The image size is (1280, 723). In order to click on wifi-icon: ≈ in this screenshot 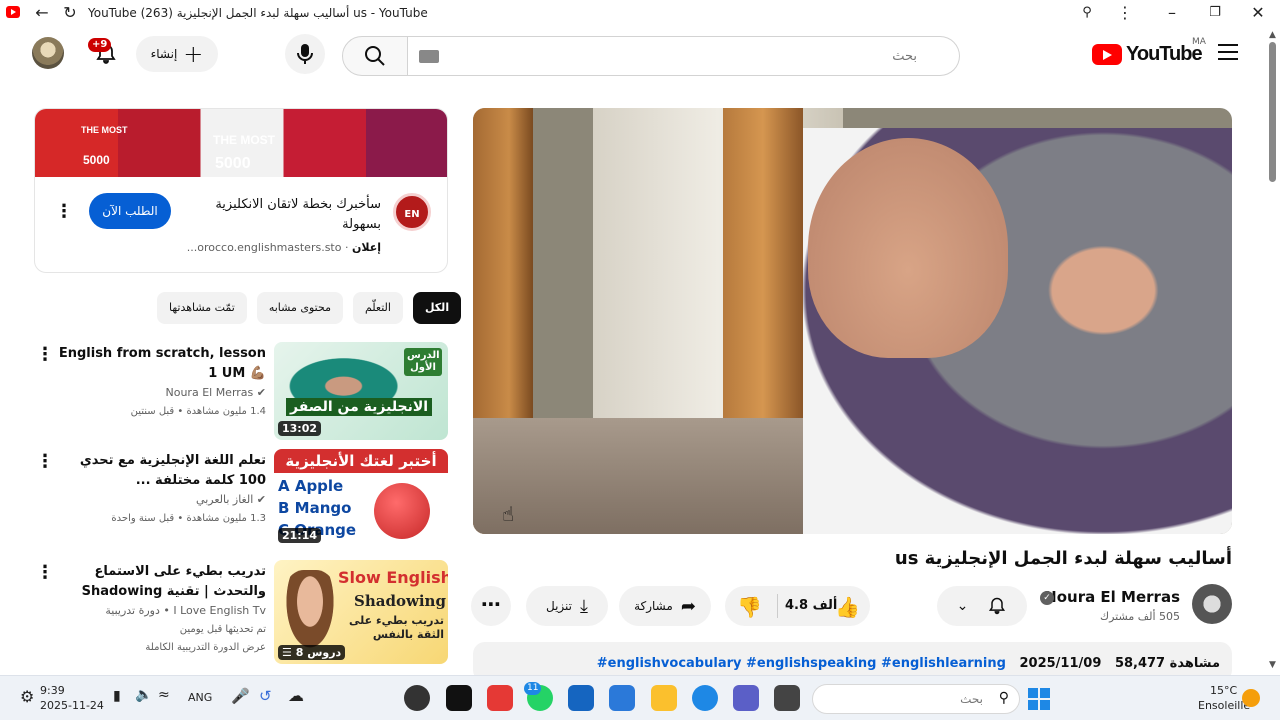, I will do `click(164, 699)`.